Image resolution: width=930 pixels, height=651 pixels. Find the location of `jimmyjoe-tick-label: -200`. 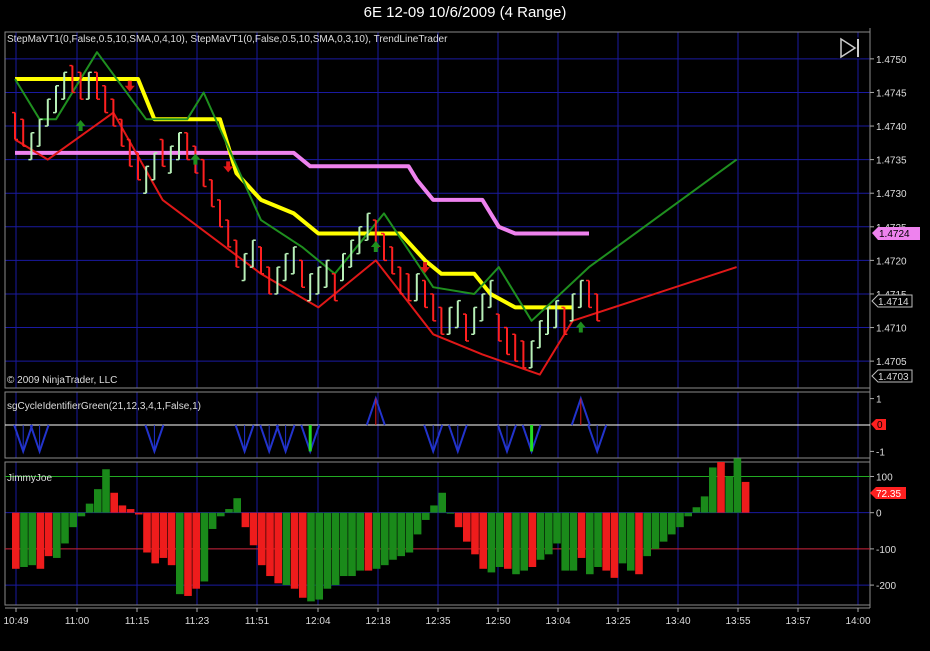

jimmyjoe-tick-label: -200 is located at coordinates (886, 586).